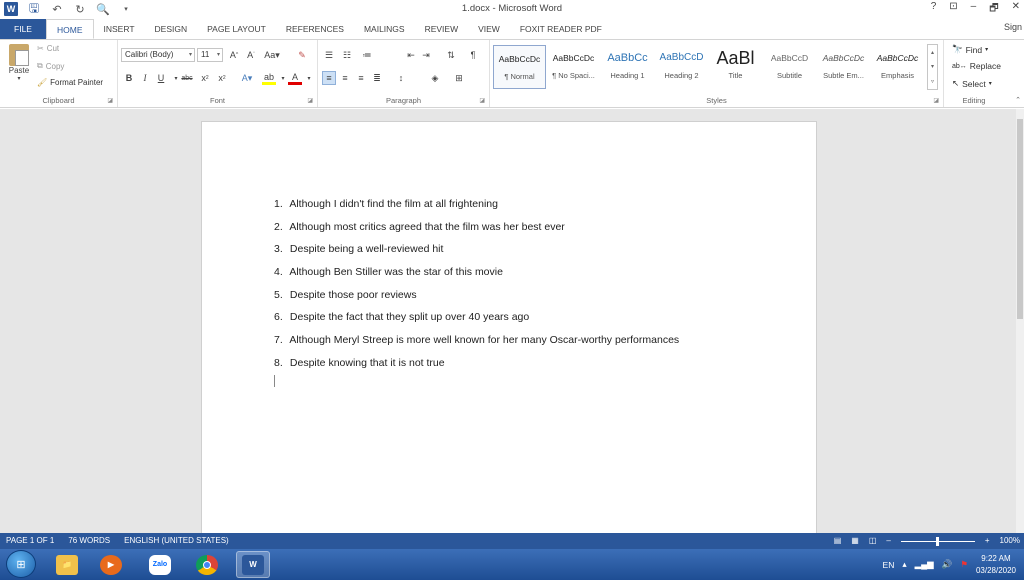 The image size is (1024, 580). I want to click on read-mode-icon: ▤, so click(838, 541).